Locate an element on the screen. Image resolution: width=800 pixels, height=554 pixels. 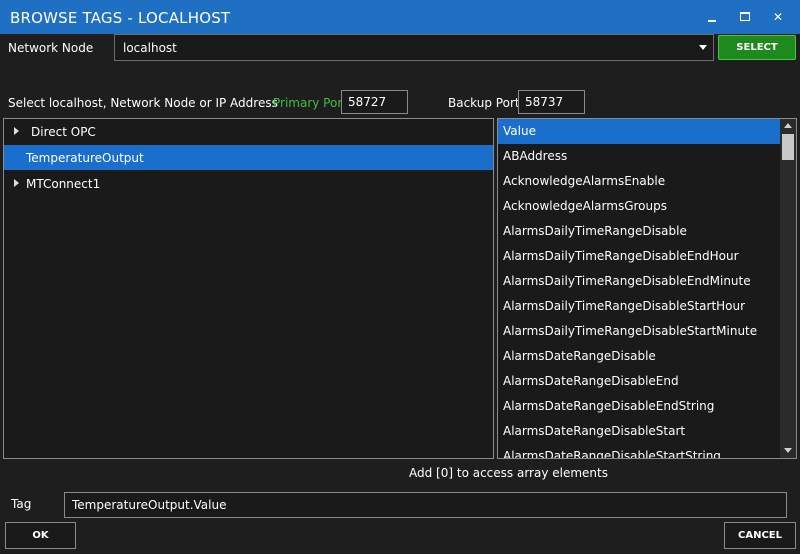
list-item: AcknowledgeAlarmsGroups is located at coordinates (639, 206).